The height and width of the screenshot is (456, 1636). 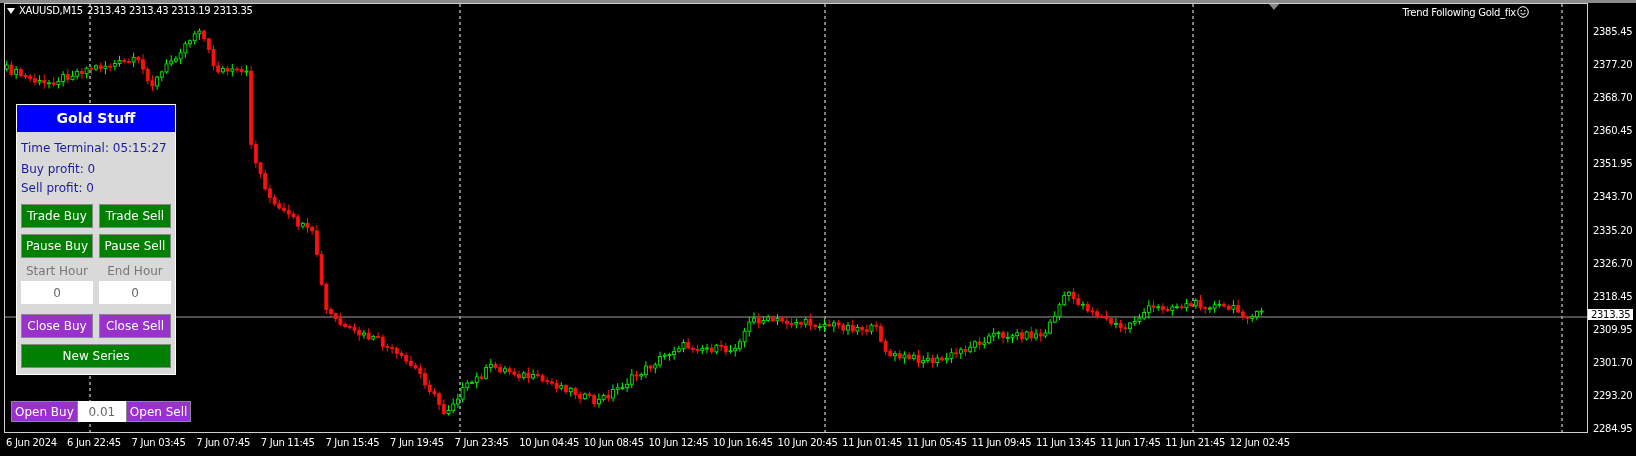 What do you see at coordinates (96, 356) in the screenshot?
I see `new-series-button: New Series` at bounding box center [96, 356].